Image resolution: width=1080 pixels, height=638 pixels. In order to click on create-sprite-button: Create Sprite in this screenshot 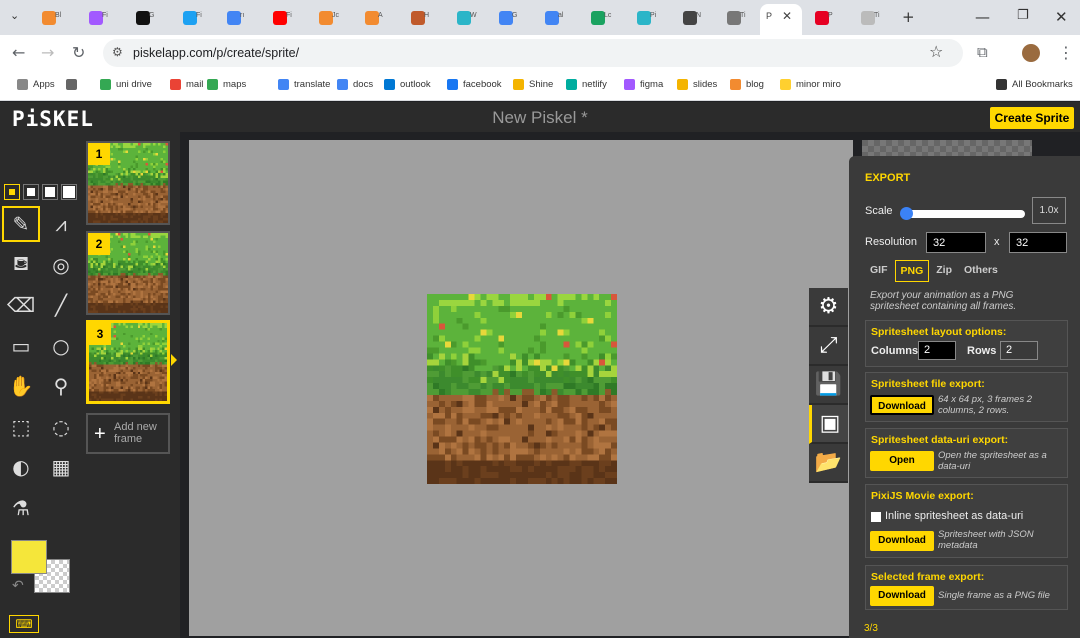, I will do `click(1032, 118)`.